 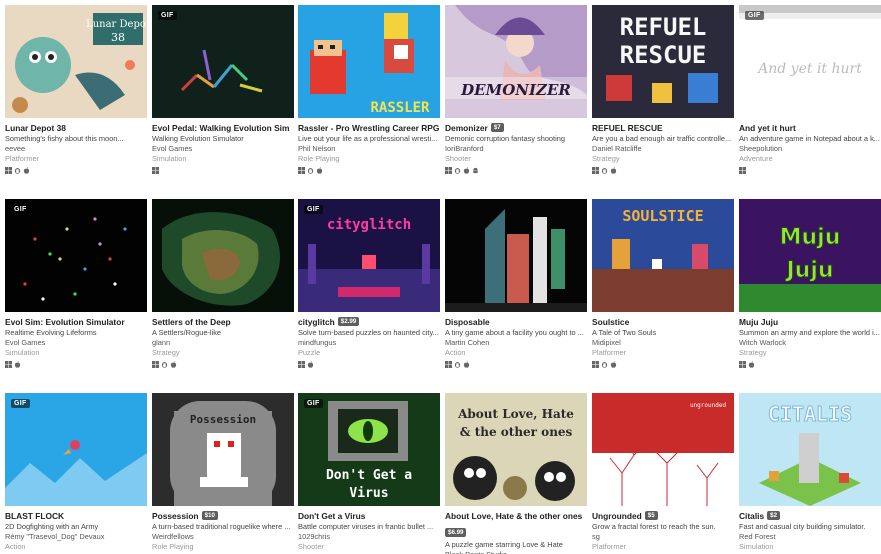 What do you see at coordinates (76, 537) in the screenshot?
I see `game-author-link: Rémy "Trasevol_Dog" Devaux` at bounding box center [76, 537].